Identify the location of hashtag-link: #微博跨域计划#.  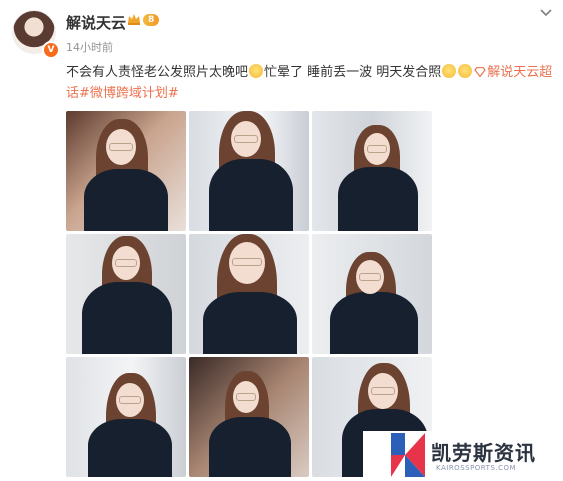
(129, 93).